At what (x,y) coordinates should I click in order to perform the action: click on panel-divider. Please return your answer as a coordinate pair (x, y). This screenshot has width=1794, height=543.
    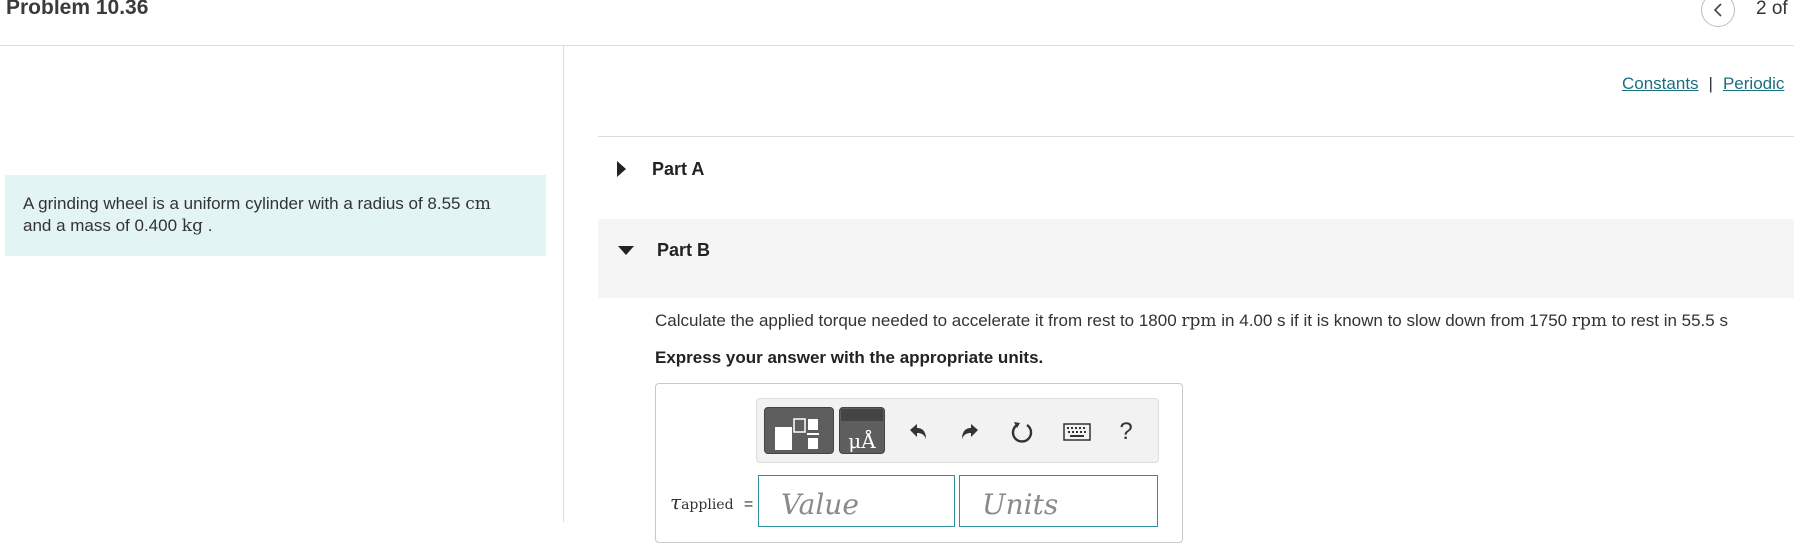
    Looking at the image, I should click on (563, 284).